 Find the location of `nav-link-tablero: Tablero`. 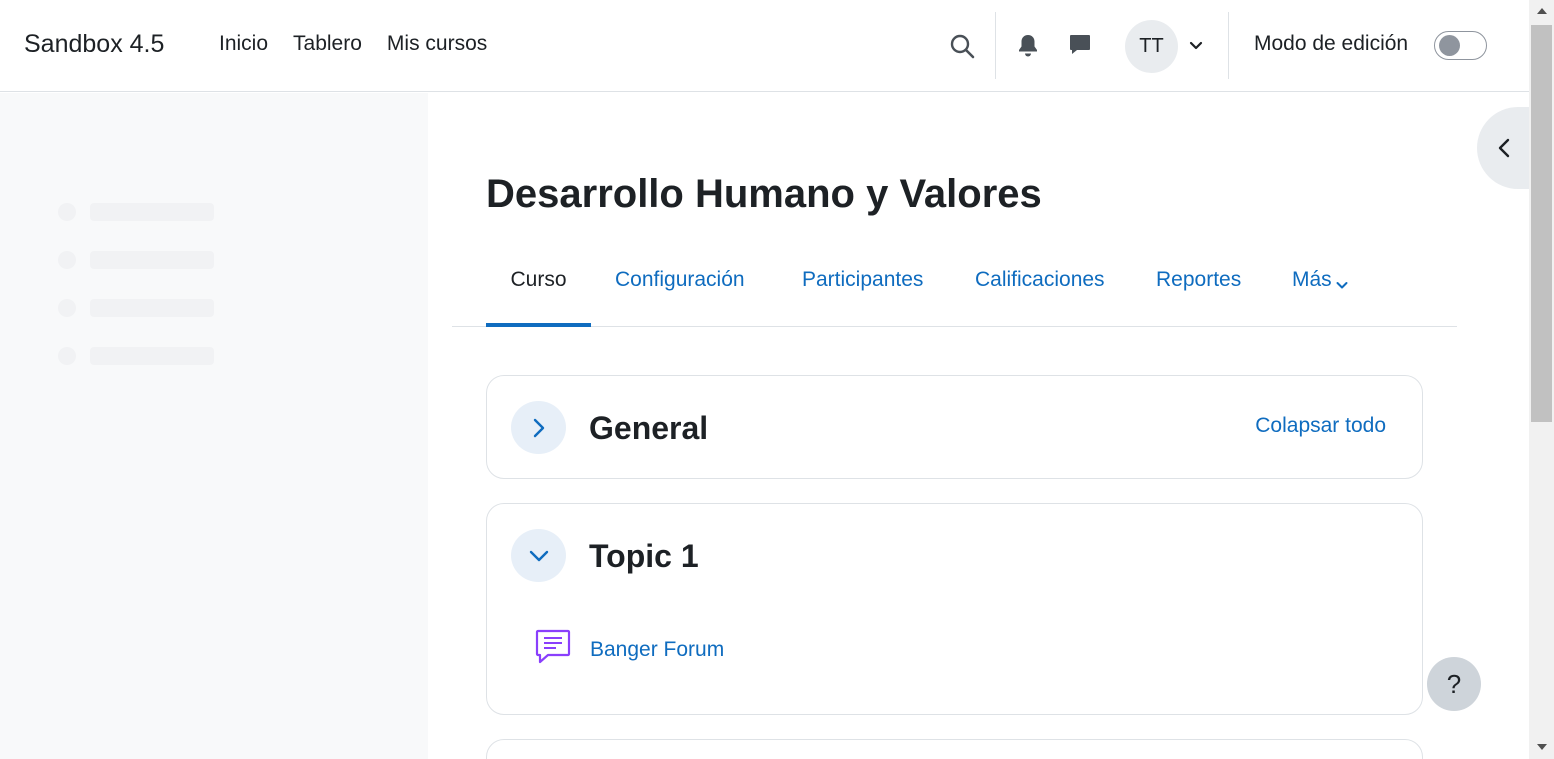

nav-link-tablero: Tablero is located at coordinates (327, 44).